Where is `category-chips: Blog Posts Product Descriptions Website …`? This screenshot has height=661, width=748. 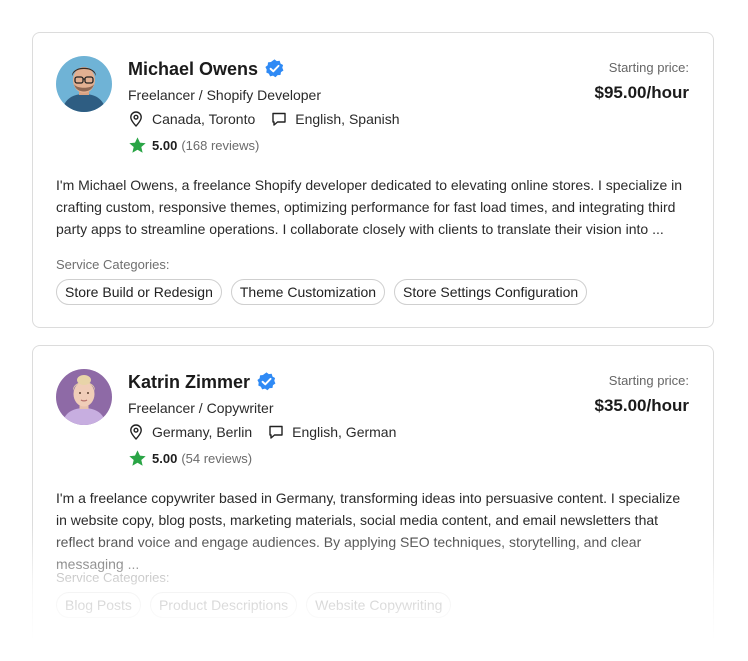
category-chips: Blog Posts Product Descriptions Website … is located at coordinates (254, 605).